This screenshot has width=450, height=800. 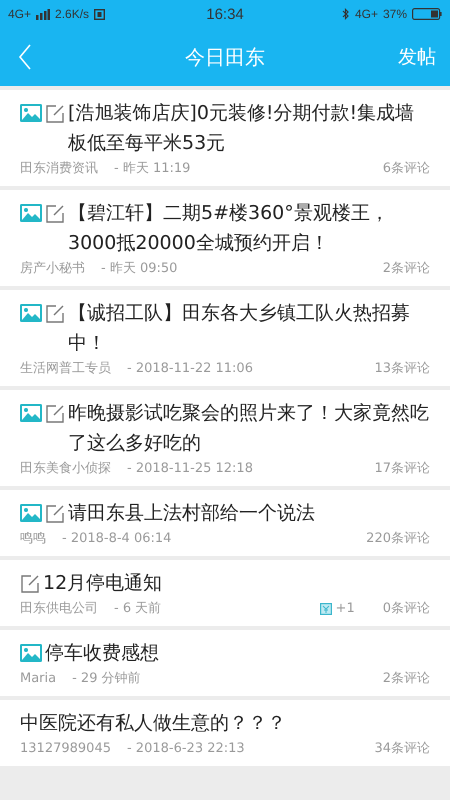 I want to click on post-title: 【碧江轩】二期5#楼360°景观楼王，3000抵20000全城预约开启！, so click(x=229, y=228).